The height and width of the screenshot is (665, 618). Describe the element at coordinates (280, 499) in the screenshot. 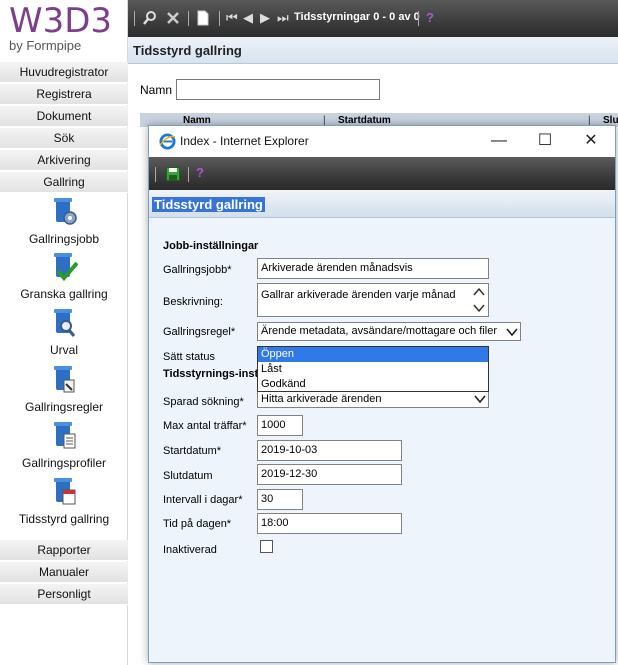

I see `intervall-input: 30` at that location.